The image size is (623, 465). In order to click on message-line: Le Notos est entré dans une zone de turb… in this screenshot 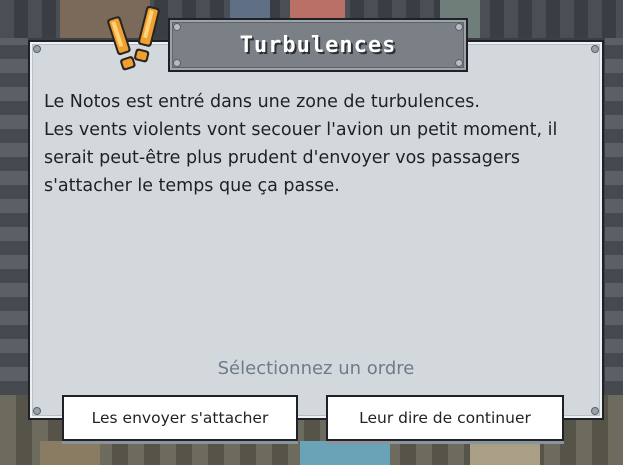, I will do `click(262, 102)`.